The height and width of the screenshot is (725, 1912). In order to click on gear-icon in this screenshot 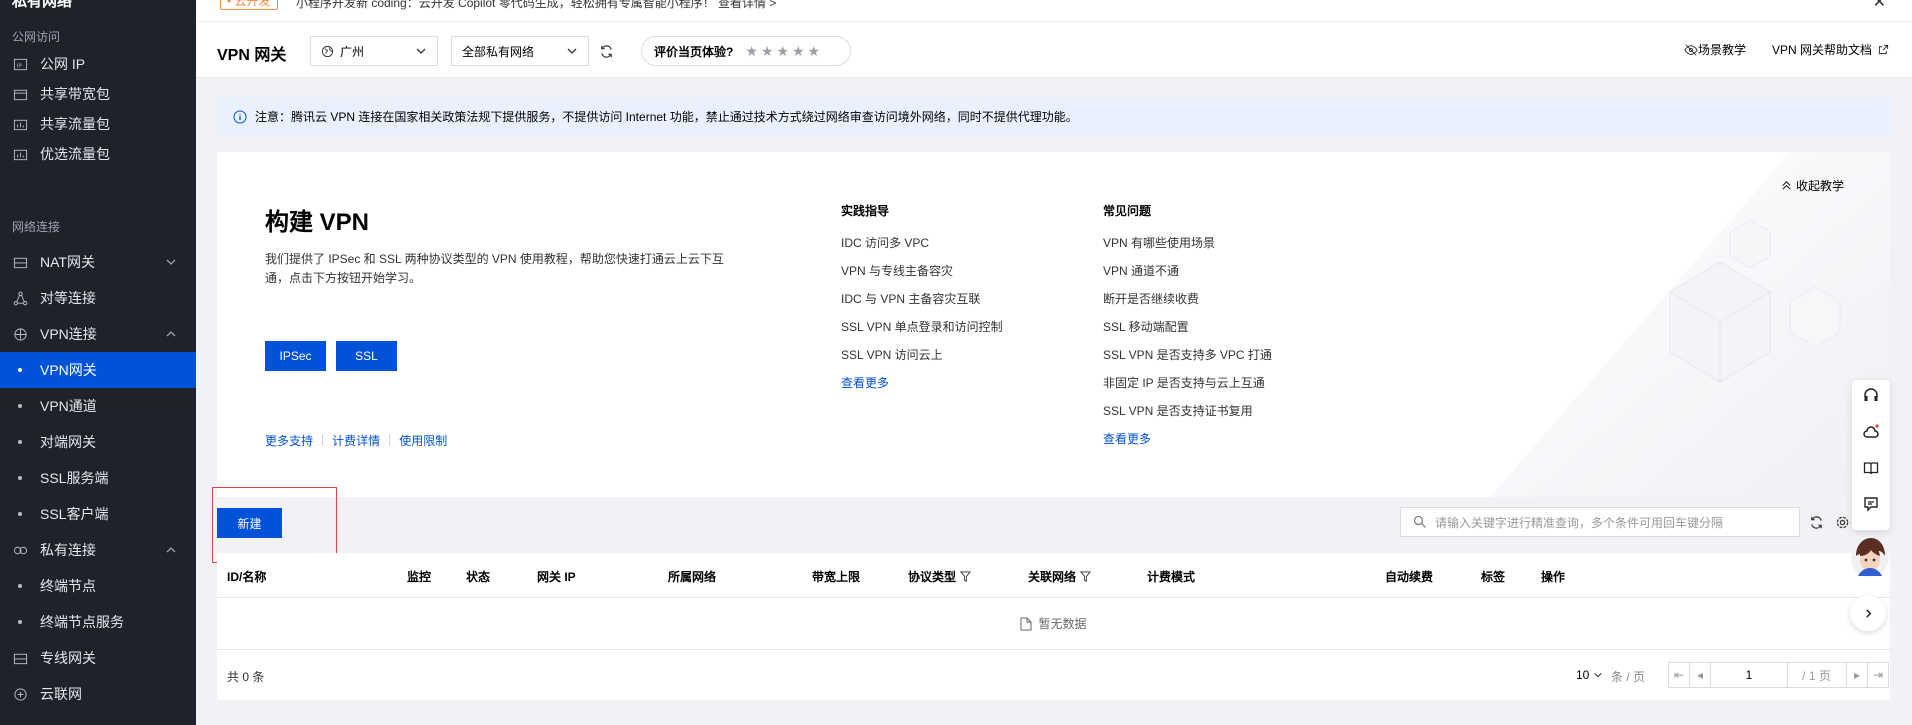, I will do `click(1842, 522)`.